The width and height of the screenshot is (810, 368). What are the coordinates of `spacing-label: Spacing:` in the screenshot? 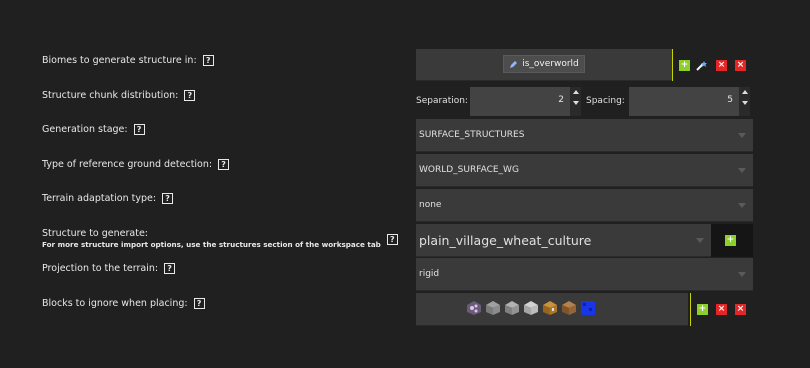 It's located at (605, 101).